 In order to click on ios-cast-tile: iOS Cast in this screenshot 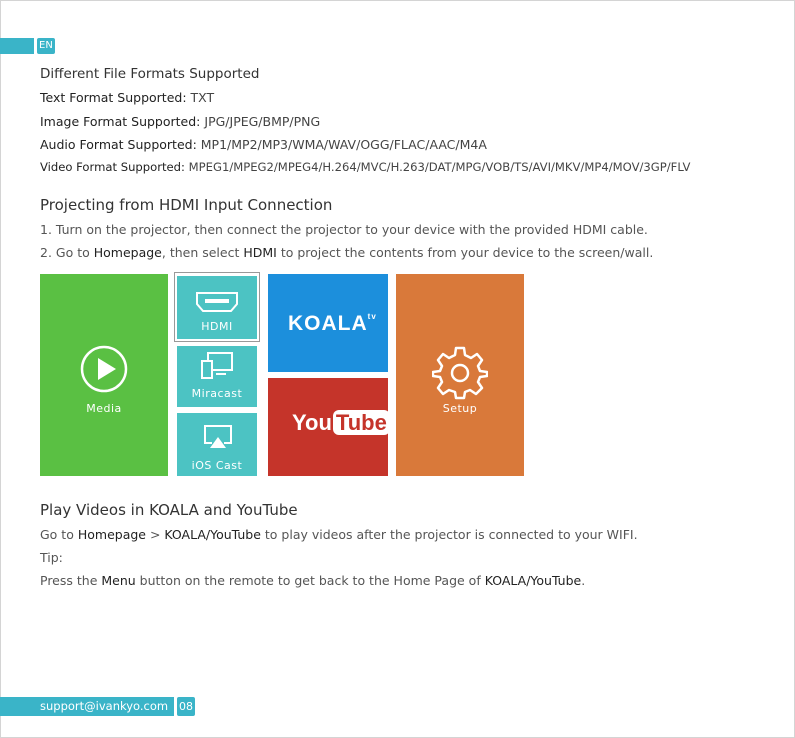, I will do `click(217, 444)`.